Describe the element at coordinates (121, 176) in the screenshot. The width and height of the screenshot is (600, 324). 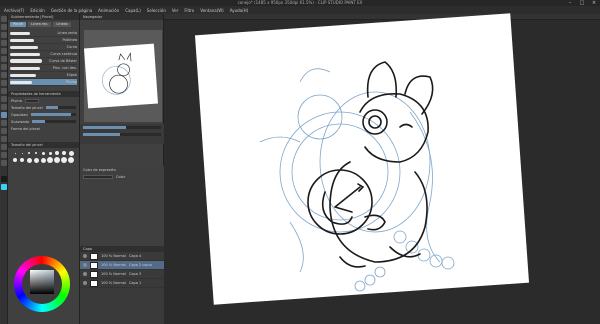
I see `color-value: Color` at that location.